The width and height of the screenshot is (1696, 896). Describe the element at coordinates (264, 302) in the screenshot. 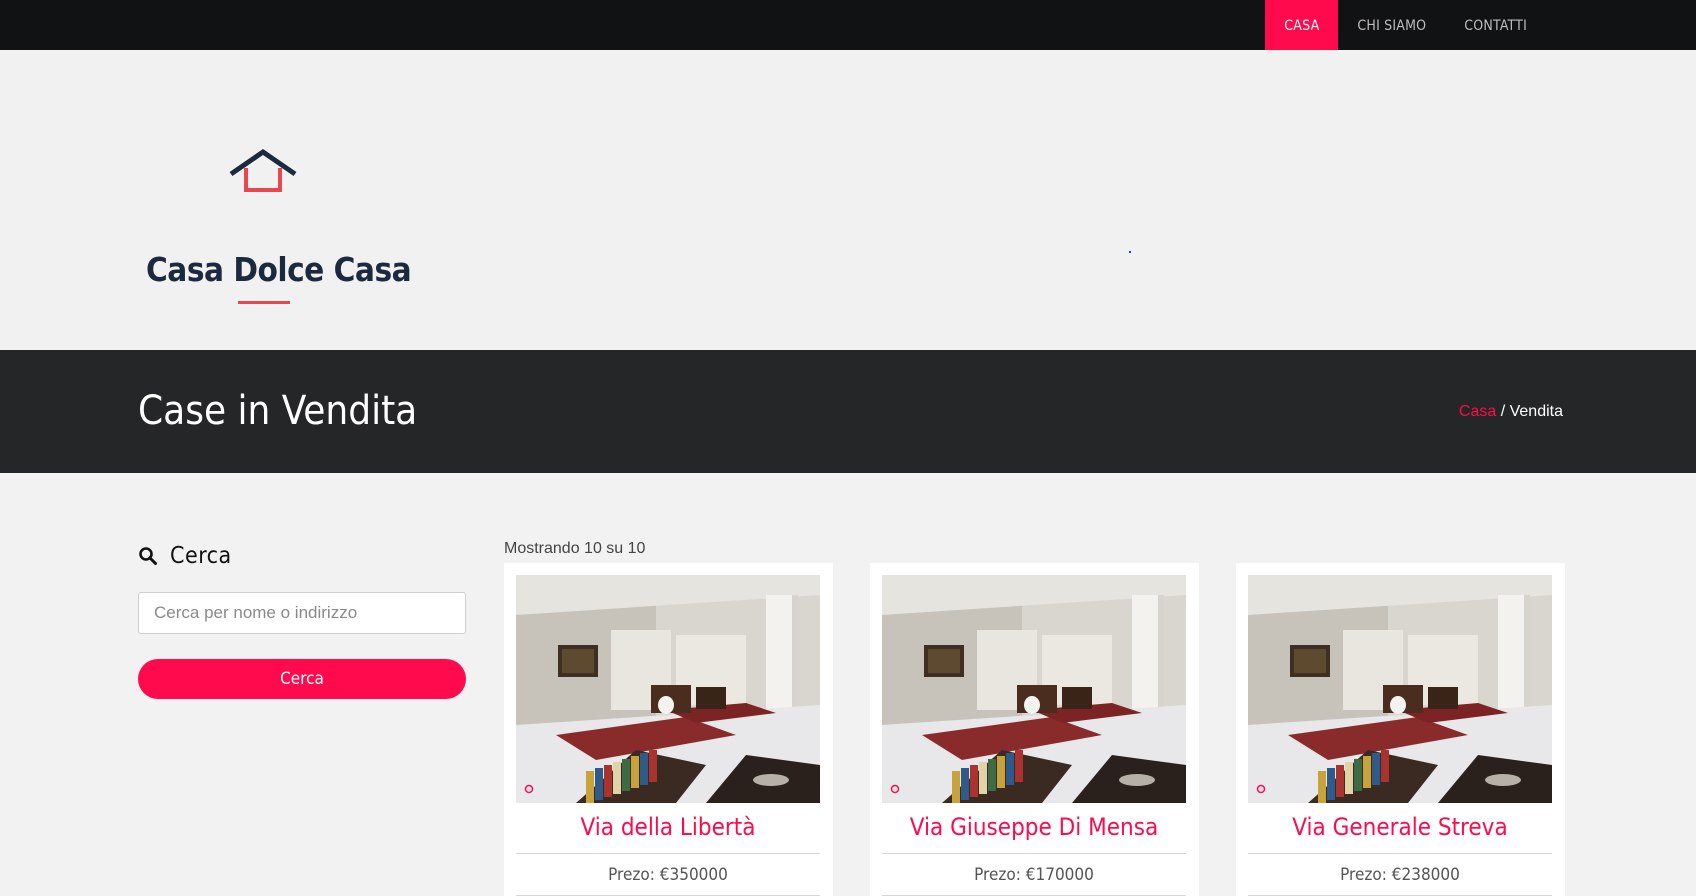

I see `logo-underline` at that location.